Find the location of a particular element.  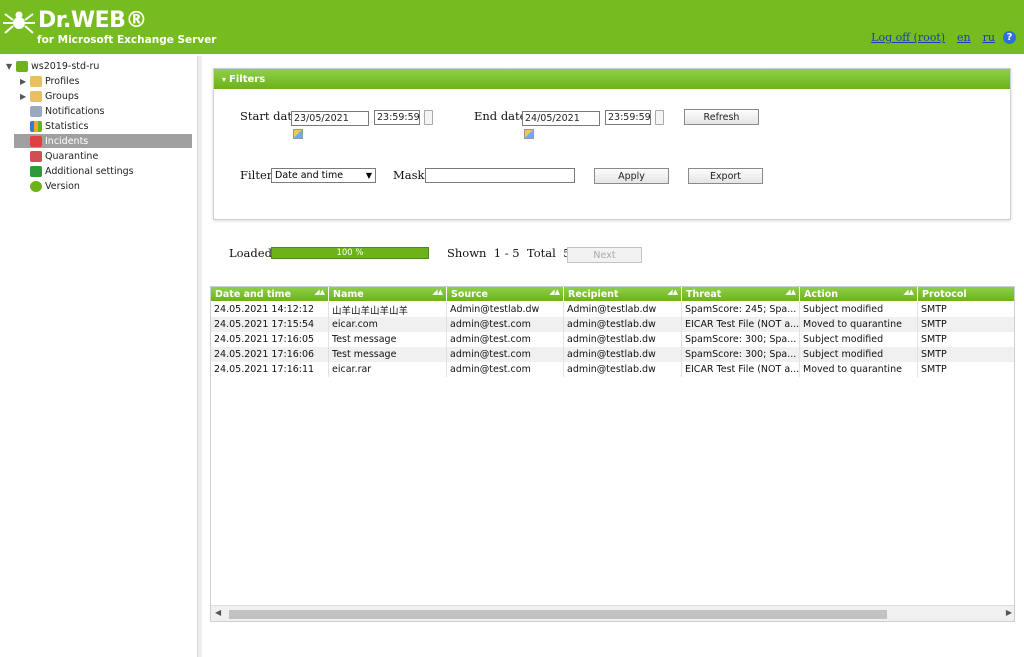

tree-item-incidents: Incidents is located at coordinates (103, 141).